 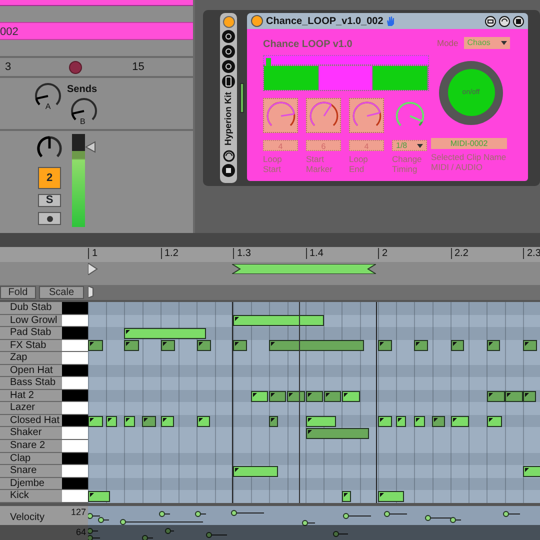 What do you see at coordinates (468, 157) in the screenshot?
I see `clip-name-label: Selected Clip Name` at bounding box center [468, 157].